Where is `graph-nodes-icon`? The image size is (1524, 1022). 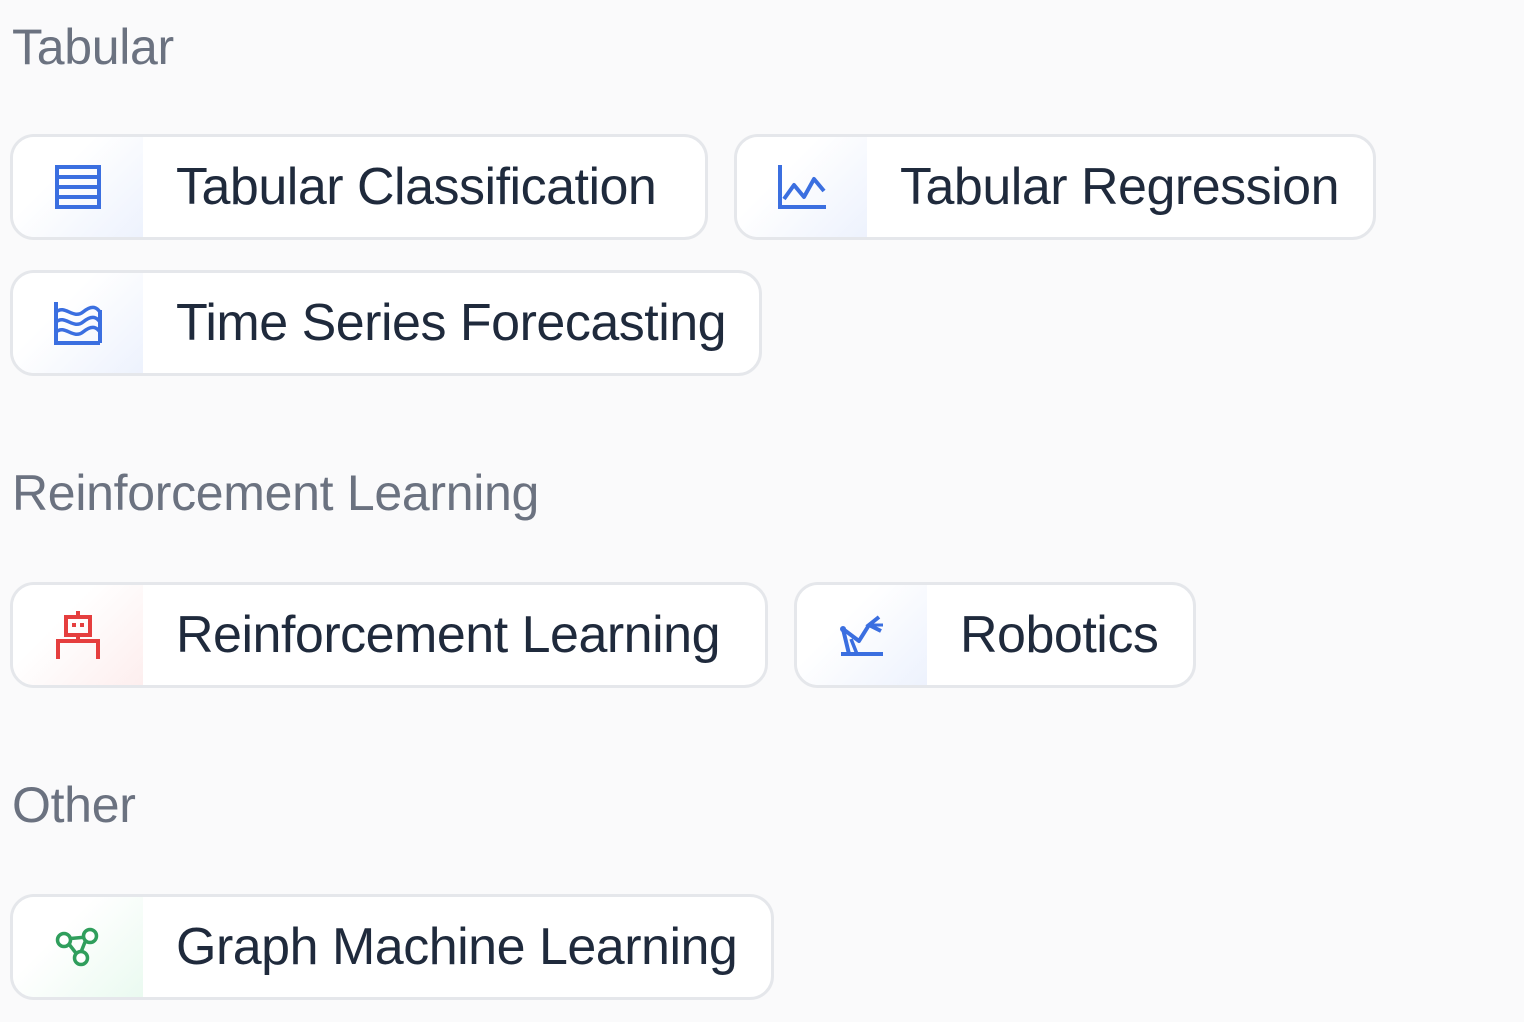
graph-nodes-icon is located at coordinates (78, 947).